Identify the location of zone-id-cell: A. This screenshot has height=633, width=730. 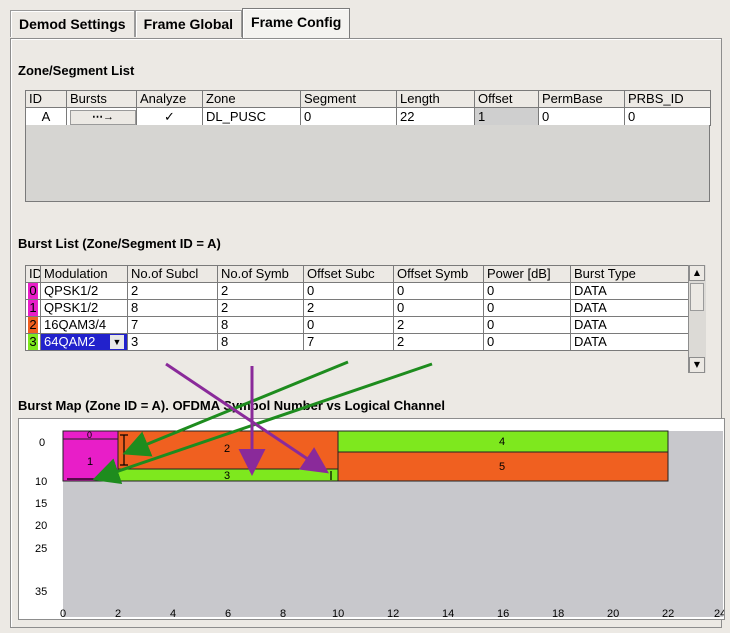
(46, 116).